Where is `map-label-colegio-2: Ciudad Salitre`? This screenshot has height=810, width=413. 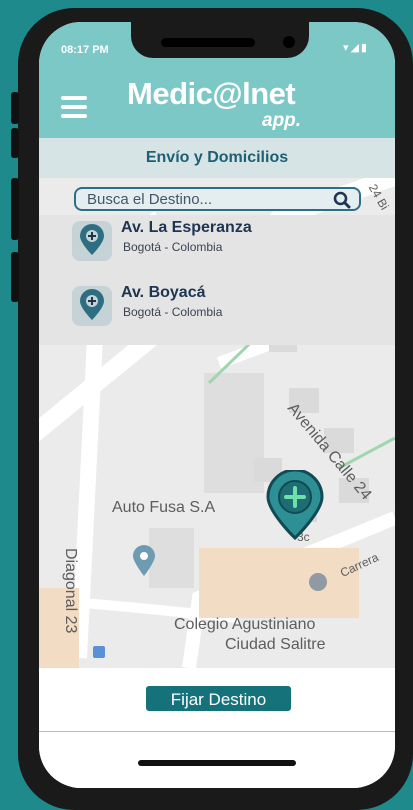 map-label-colegio-2: Ciudad Salitre is located at coordinates (275, 644).